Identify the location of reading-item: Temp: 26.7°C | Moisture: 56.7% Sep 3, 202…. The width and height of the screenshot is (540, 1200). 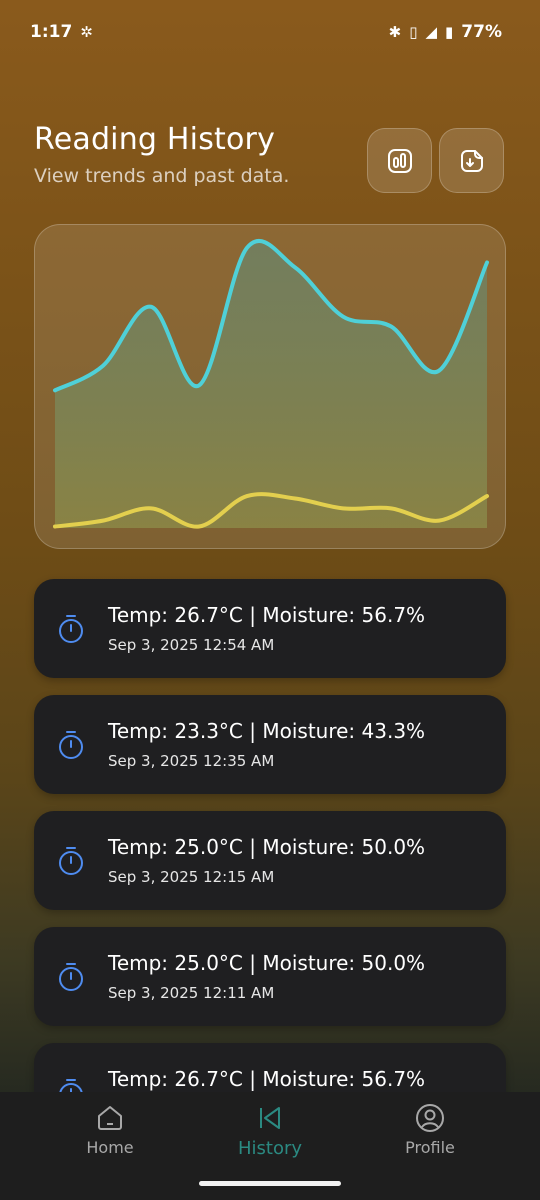
(270, 628).